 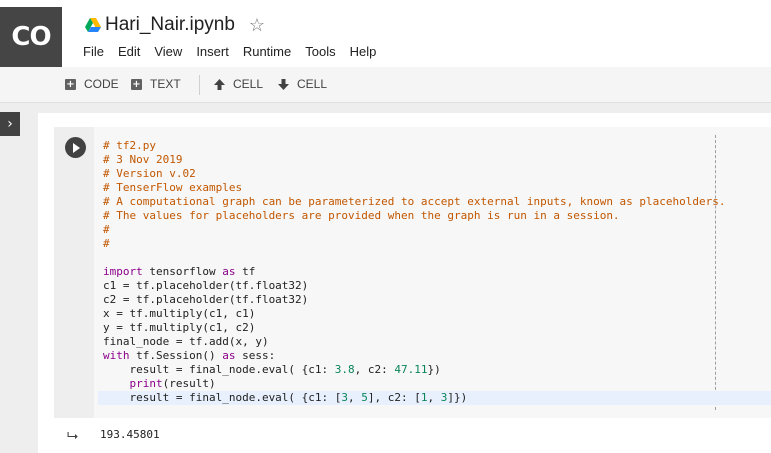 I want to click on code-line: final_node = tf.add(x, y), so click(x=186, y=341).